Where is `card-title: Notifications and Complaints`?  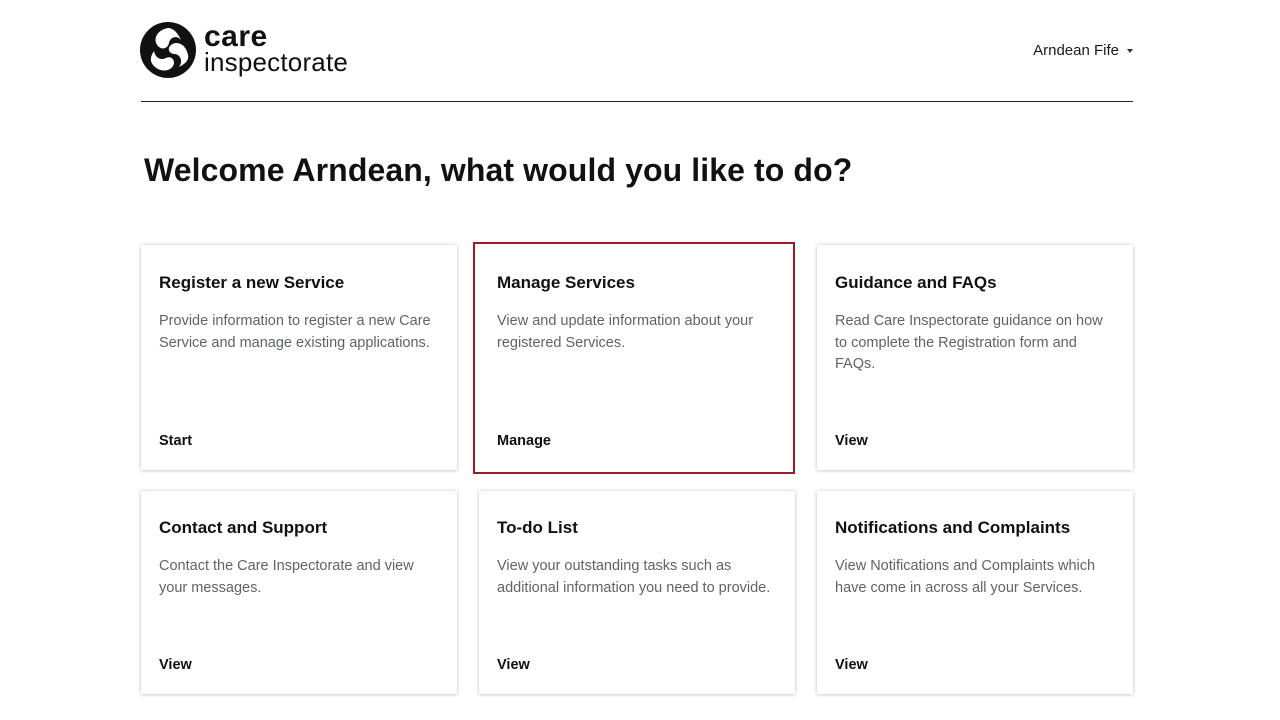
card-title: Notifications and Complaints is located at coordinates (953, 527).